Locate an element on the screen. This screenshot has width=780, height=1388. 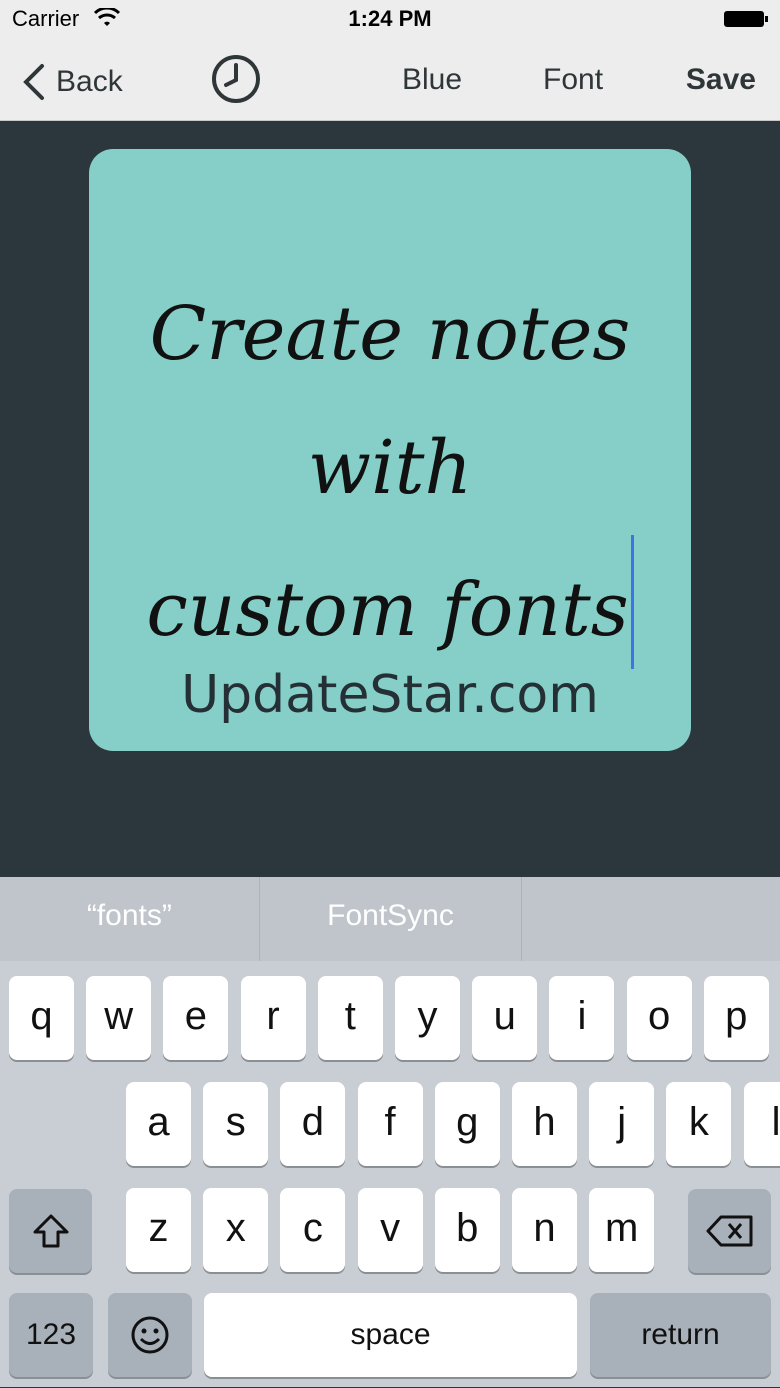
key-q: q is located at coordinates (41, 1018).